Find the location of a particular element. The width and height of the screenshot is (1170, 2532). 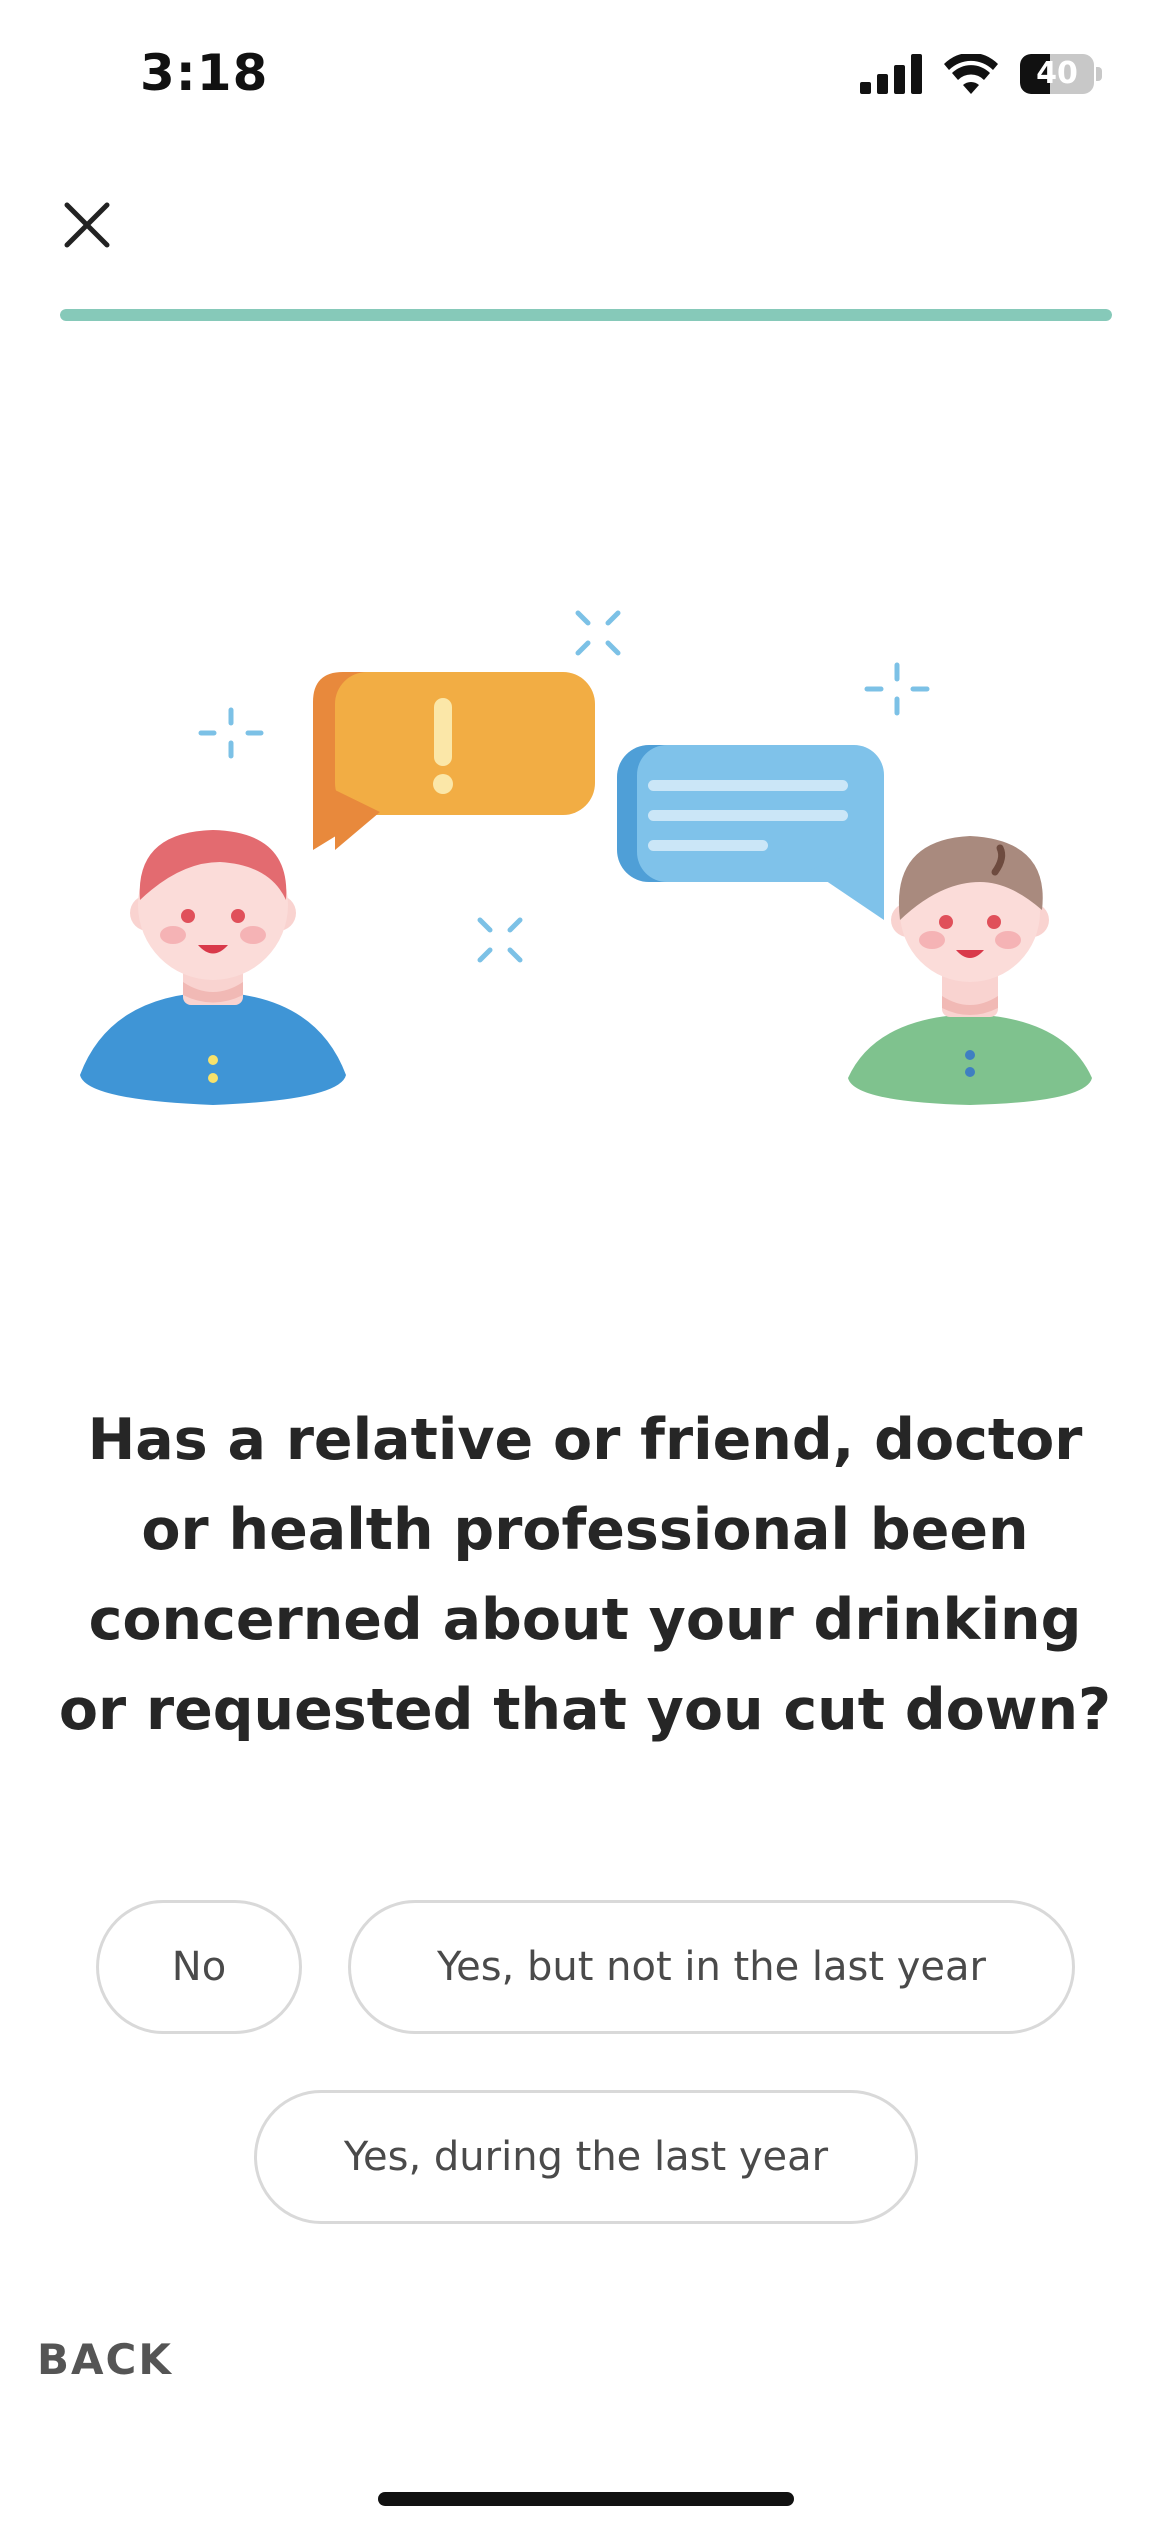

home-indicator is located at coordinates (586, 2499).